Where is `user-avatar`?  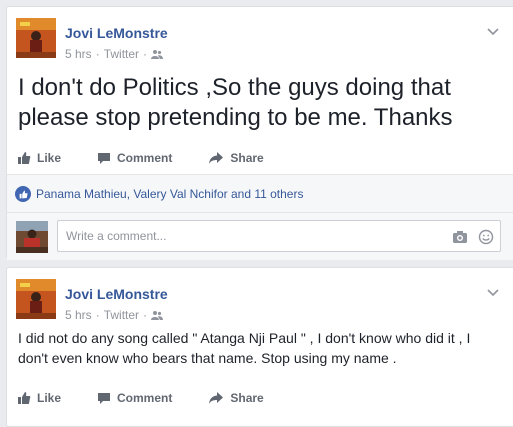
user-avatar is located at coordinates (32, 237).